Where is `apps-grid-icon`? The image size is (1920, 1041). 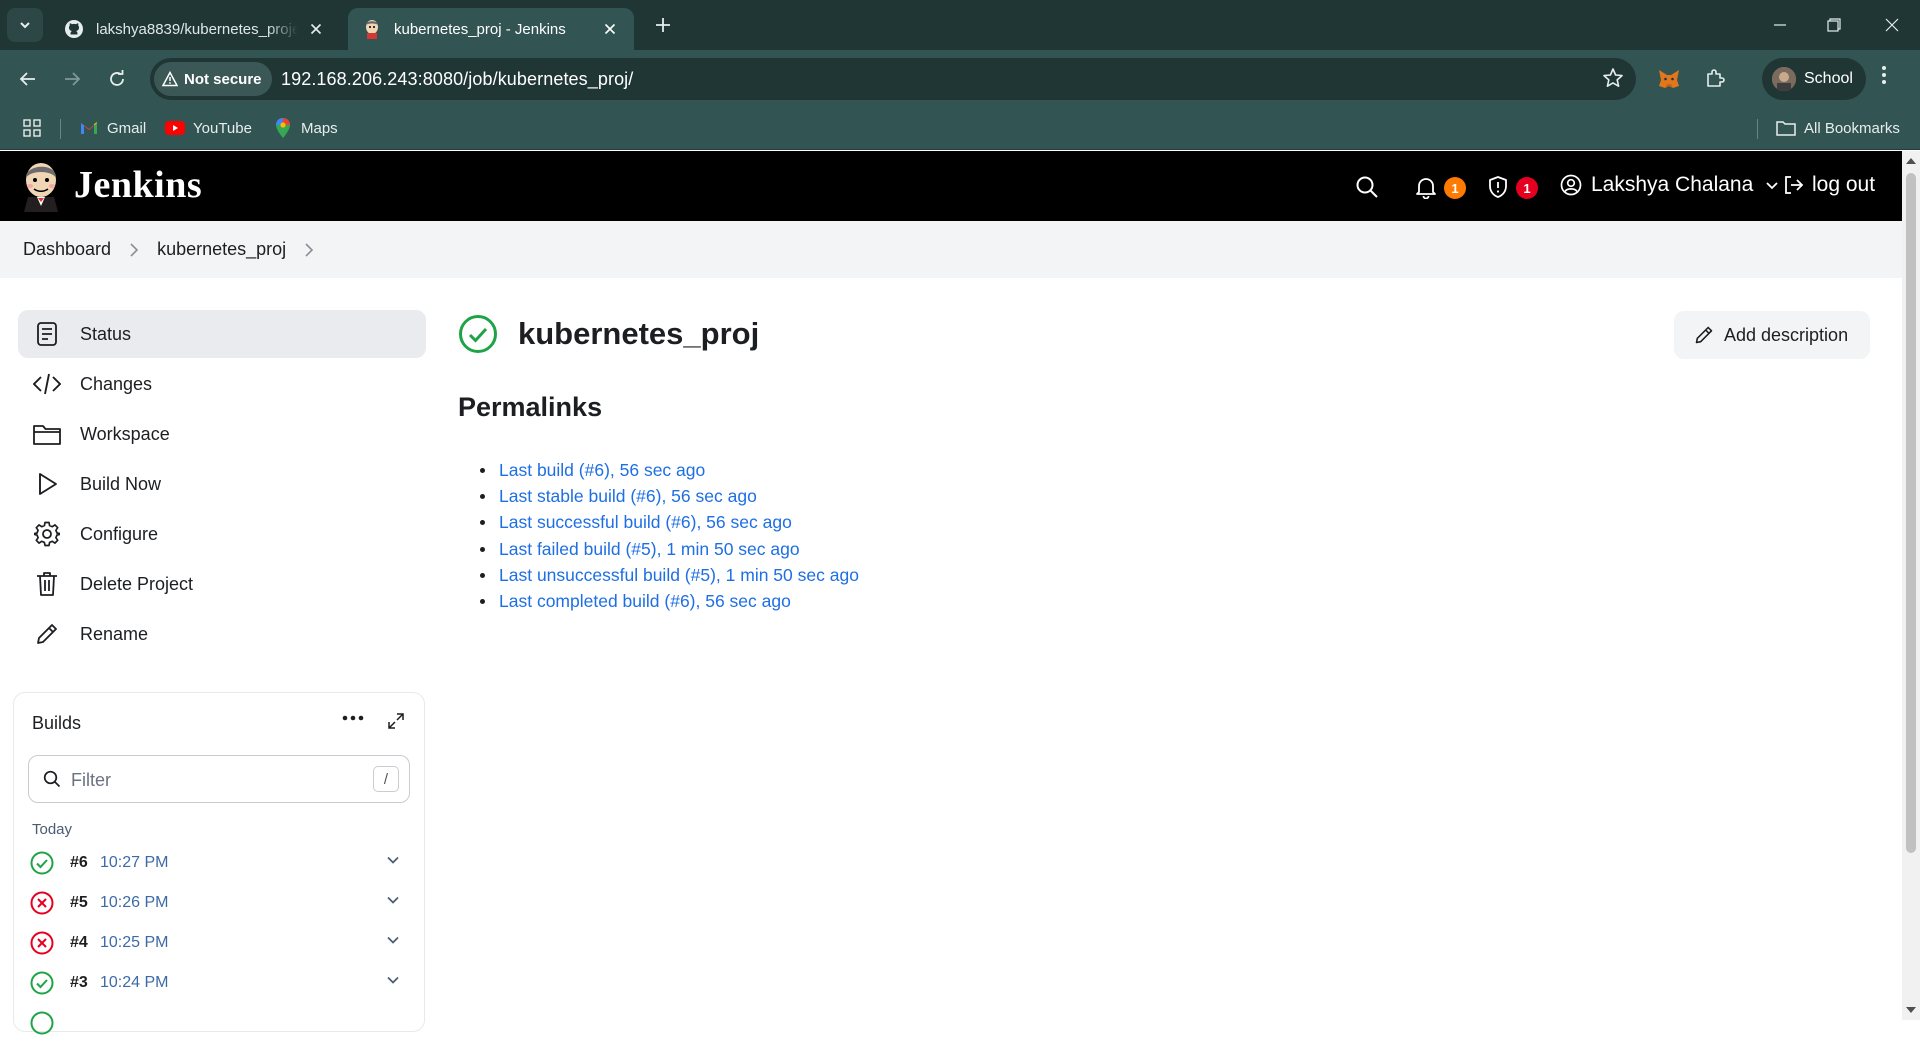 apps-grid-icon is located at coordinates (32, 128).